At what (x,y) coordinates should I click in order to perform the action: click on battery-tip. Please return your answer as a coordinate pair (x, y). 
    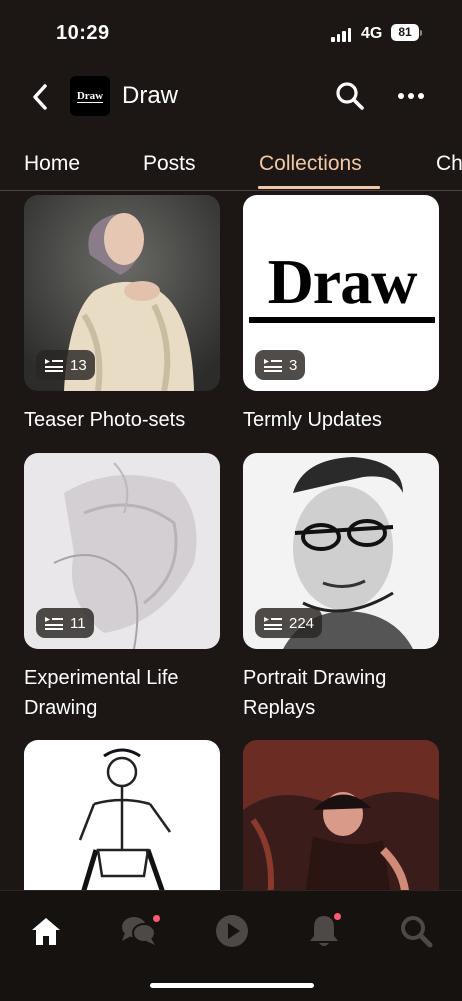
    Looking at the image, I should click on (421, 33).